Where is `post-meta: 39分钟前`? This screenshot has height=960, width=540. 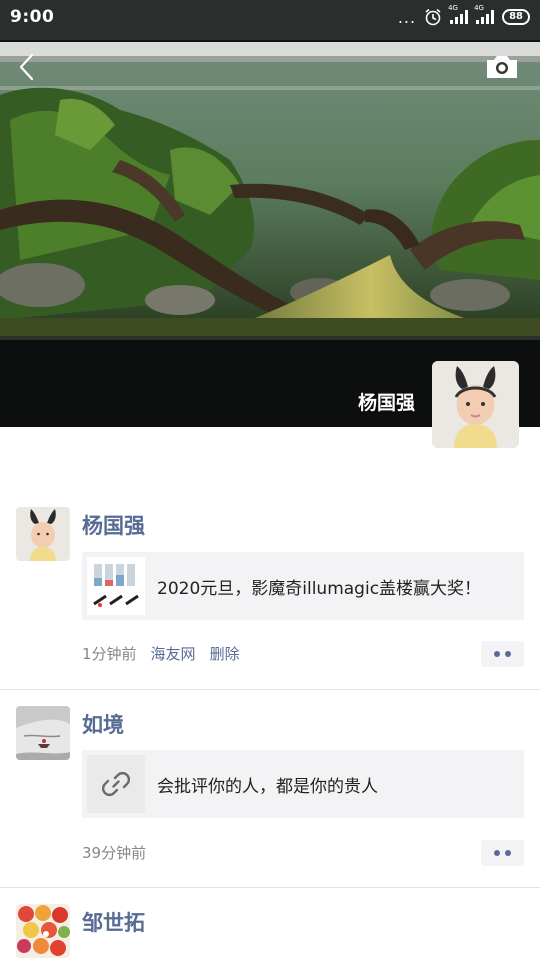
post-meta: 39分钟前 is located at coordinates (114, 852).